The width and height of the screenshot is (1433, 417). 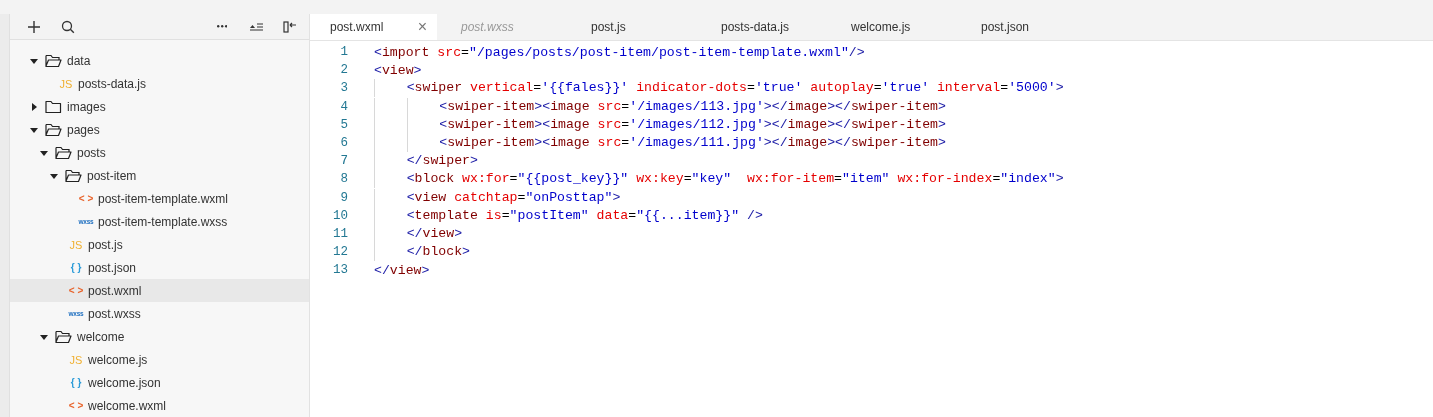 I want to click on code-line: <swiper vertical='{{fales}}' indicator-dots='true' autoplay='true' interval='5000'>, so click(x=719, y=88).